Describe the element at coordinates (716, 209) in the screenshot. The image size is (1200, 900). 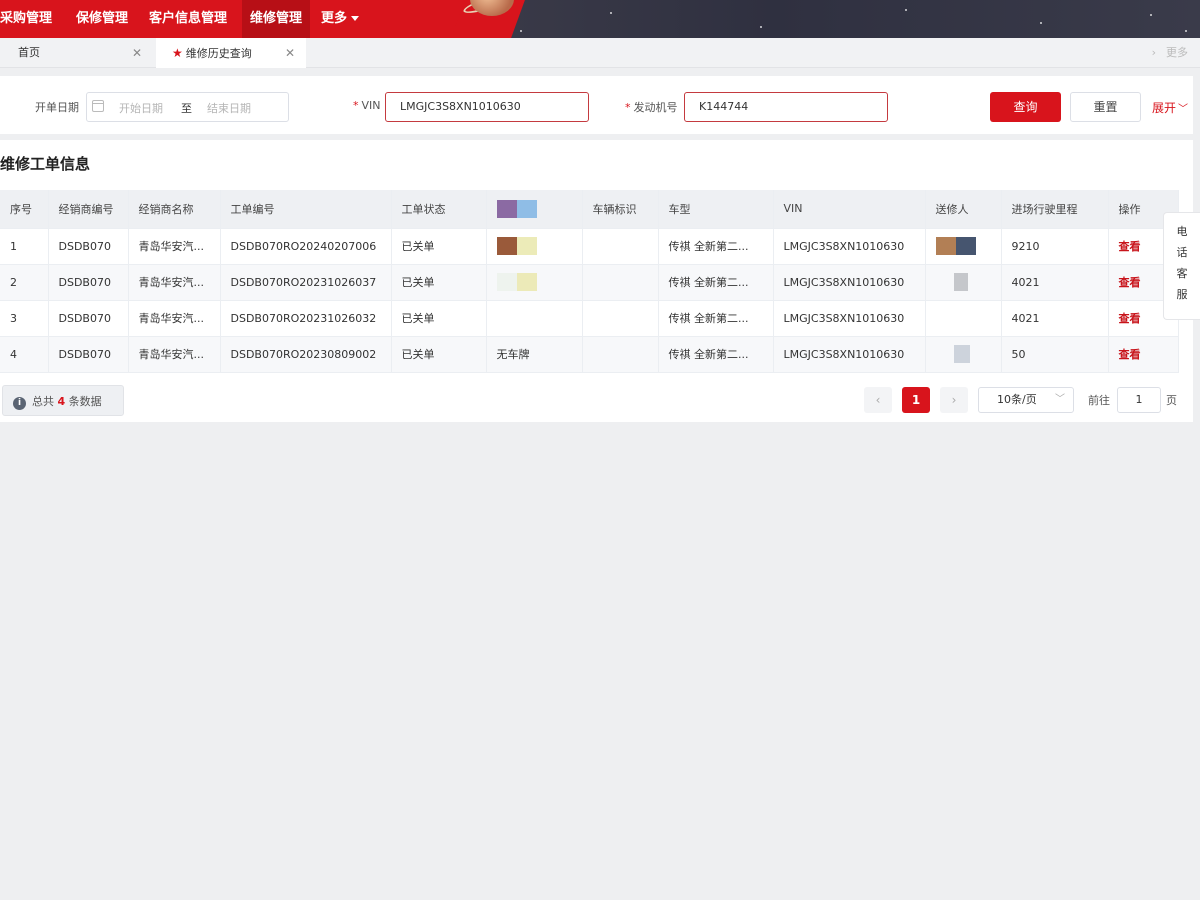
I see `col-header-model: 车型` at that location.